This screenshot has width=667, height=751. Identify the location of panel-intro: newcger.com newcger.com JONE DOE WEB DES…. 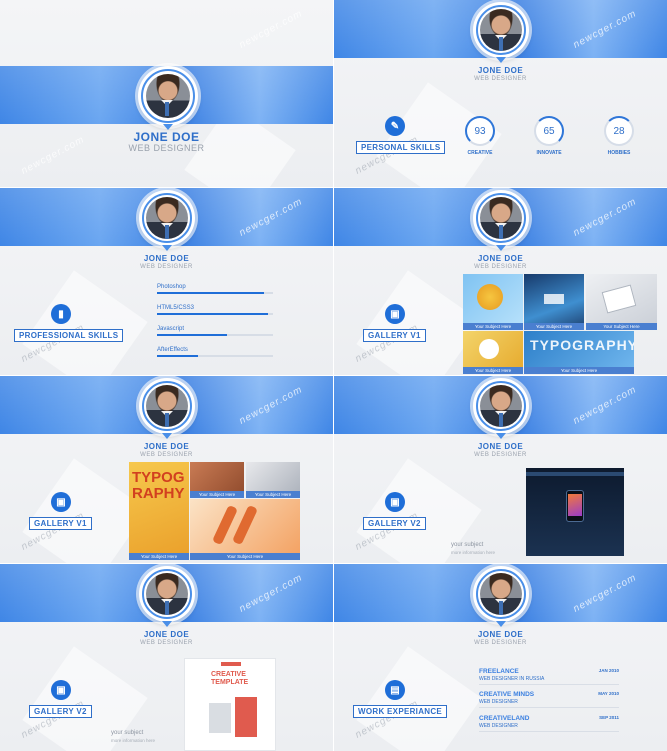
(166, 93).